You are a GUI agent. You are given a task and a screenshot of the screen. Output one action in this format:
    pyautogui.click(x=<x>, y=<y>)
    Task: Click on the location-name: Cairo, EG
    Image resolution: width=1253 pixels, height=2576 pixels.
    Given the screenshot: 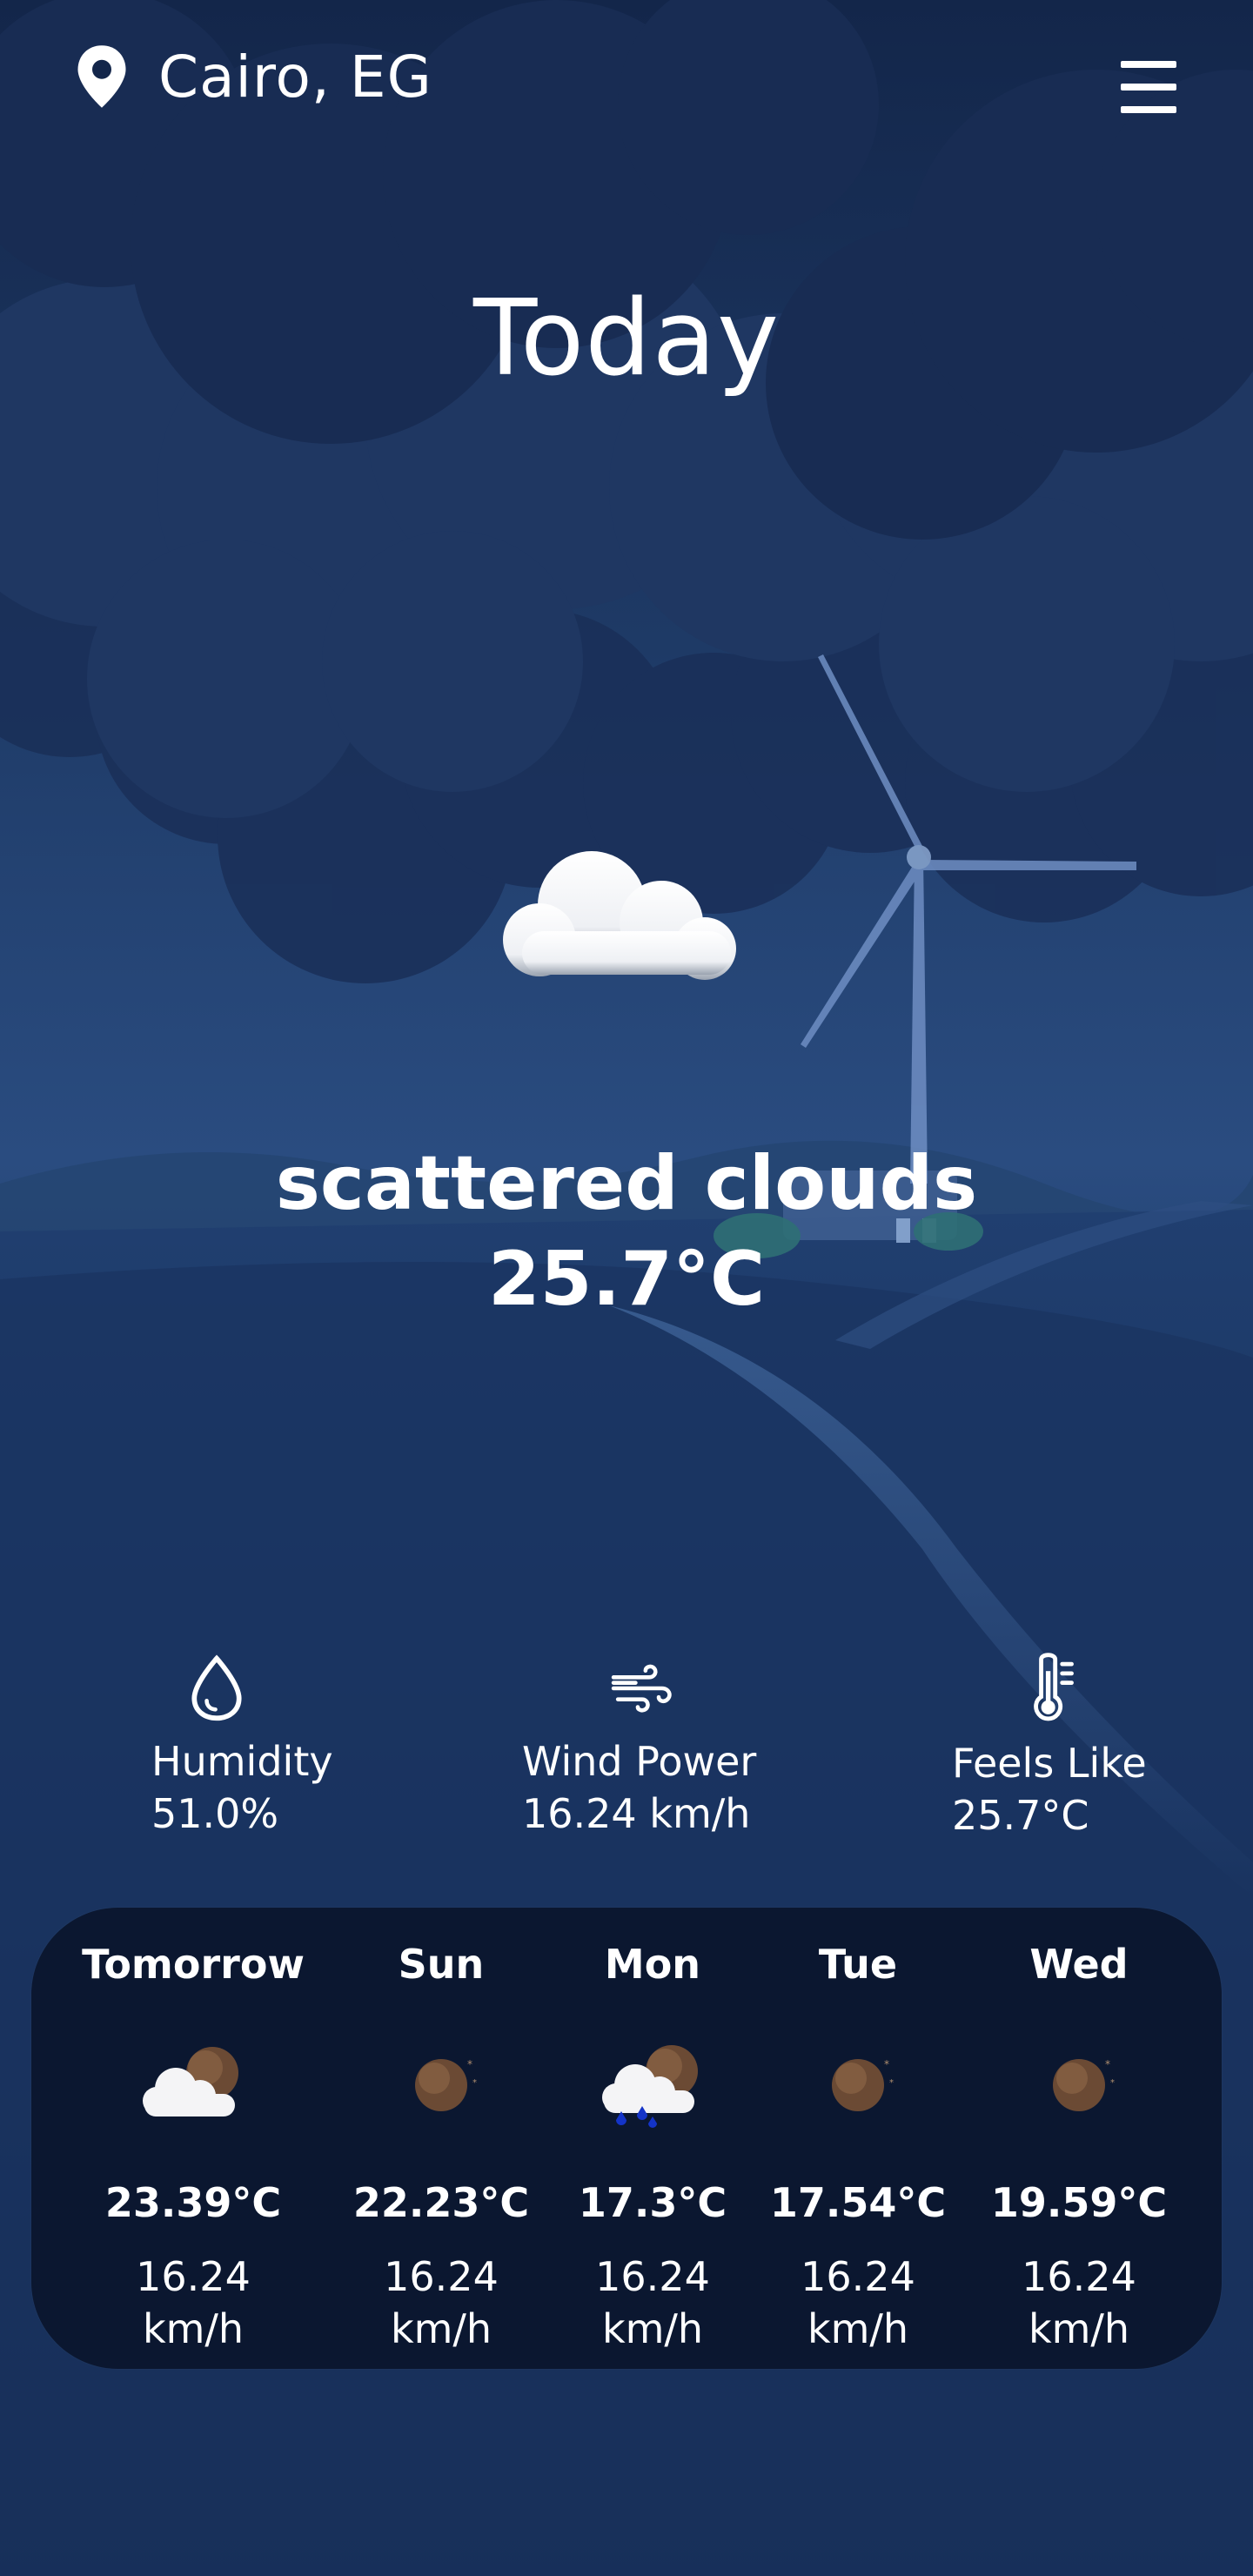 What is the action you would take?
    pyautogui.click(x=295, y=77)
    